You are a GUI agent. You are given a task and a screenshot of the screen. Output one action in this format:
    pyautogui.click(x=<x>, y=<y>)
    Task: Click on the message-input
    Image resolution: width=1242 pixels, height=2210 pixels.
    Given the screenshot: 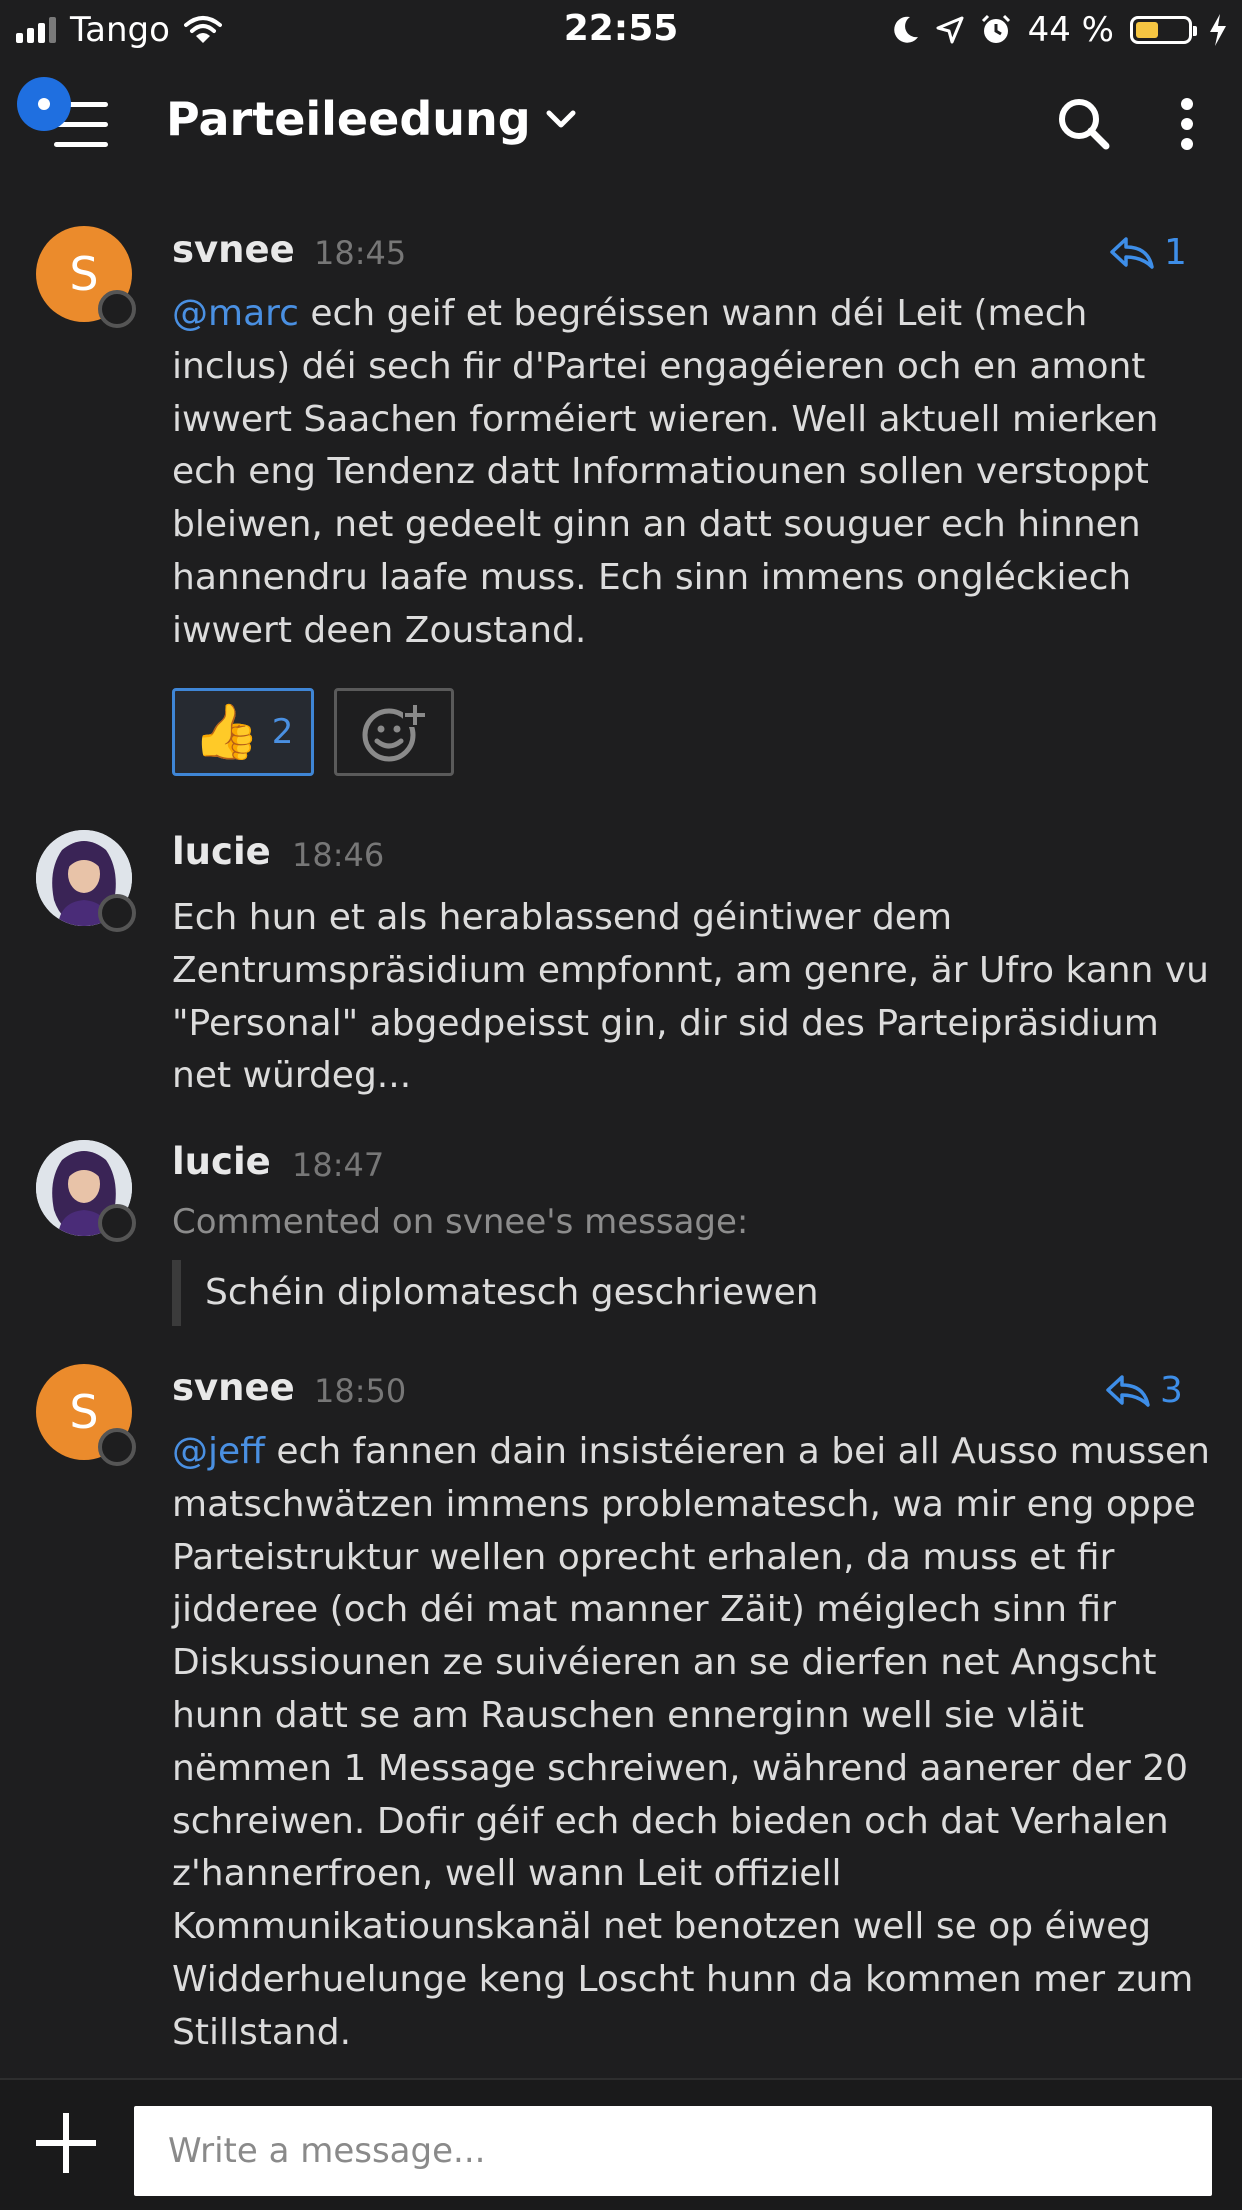 What is the action you would take?
    pyautogui.click(x=673, y=2151)
    